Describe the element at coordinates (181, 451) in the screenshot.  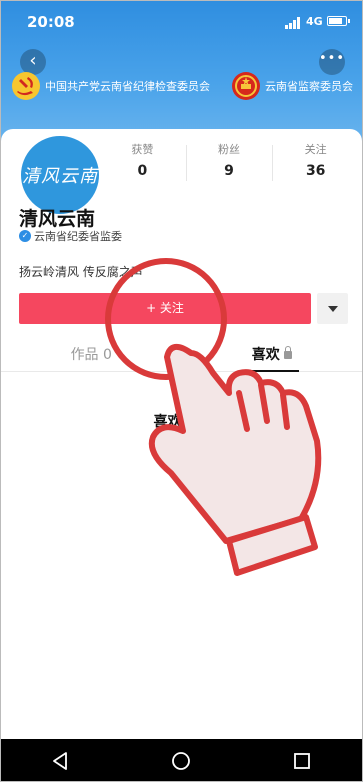
I see `empty-state-subtitle: 该用户已将` at that location.